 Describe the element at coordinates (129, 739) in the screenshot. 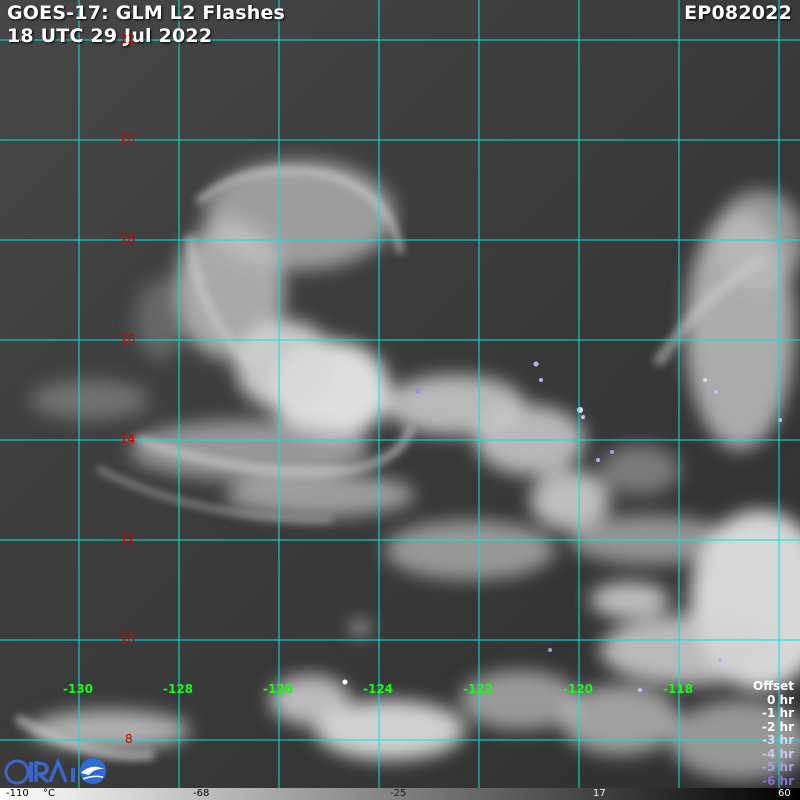

I see `lat-label: 8` at that location.